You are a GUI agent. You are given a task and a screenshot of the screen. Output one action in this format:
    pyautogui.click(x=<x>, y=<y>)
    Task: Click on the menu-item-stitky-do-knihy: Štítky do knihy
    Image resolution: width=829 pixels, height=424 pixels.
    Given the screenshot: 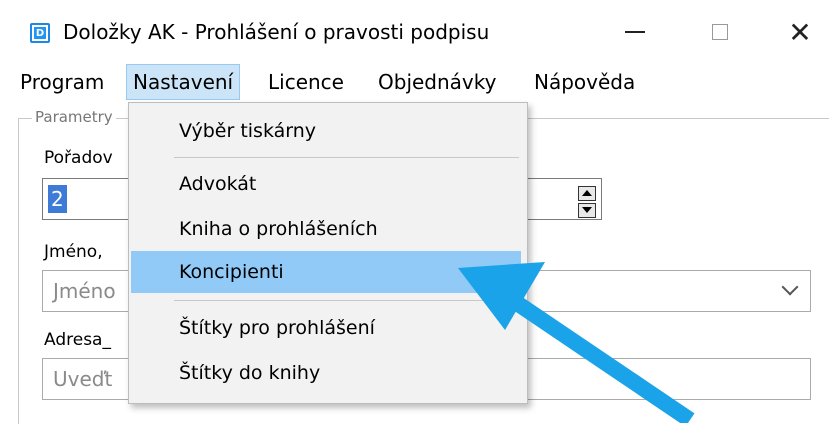 What is the action you would take?
    pyautogui.click(x=249, y=373)
    